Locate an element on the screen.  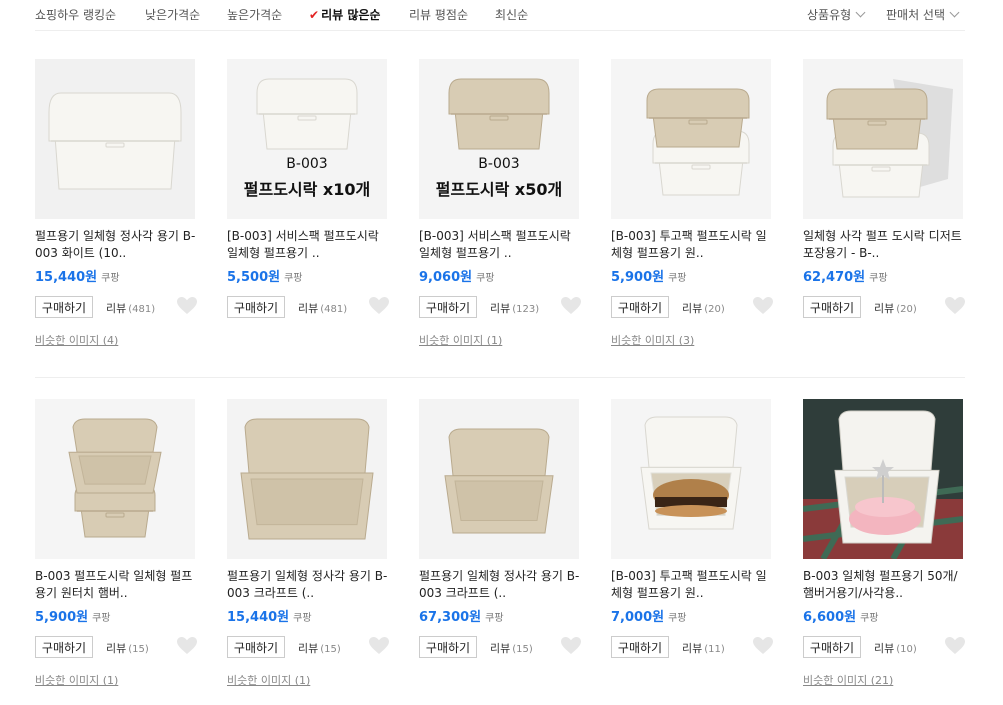
sort-option: 쇼핑하우 랭킹순 is located at coordinates (75, 14).